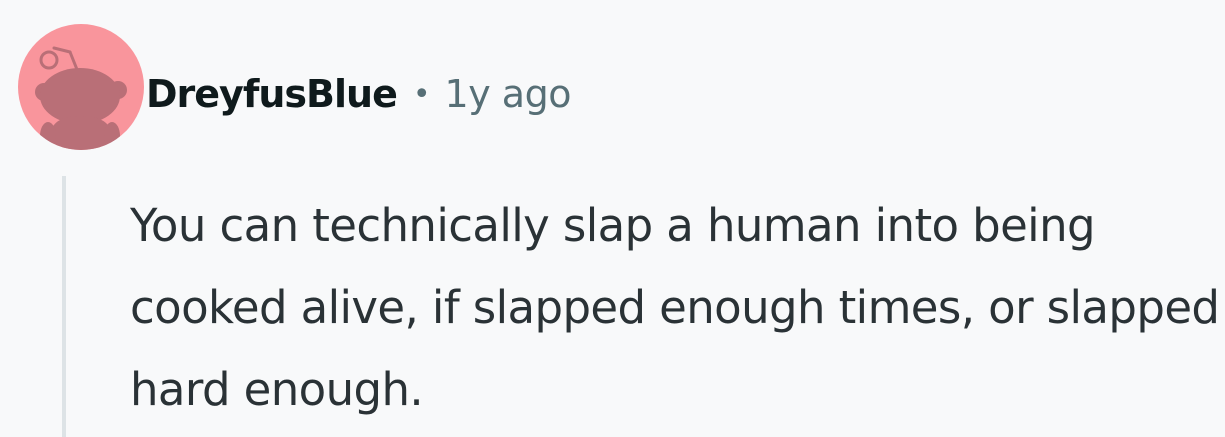  I want to click on comment-timestamp: 1y ago, so click(508, 94).